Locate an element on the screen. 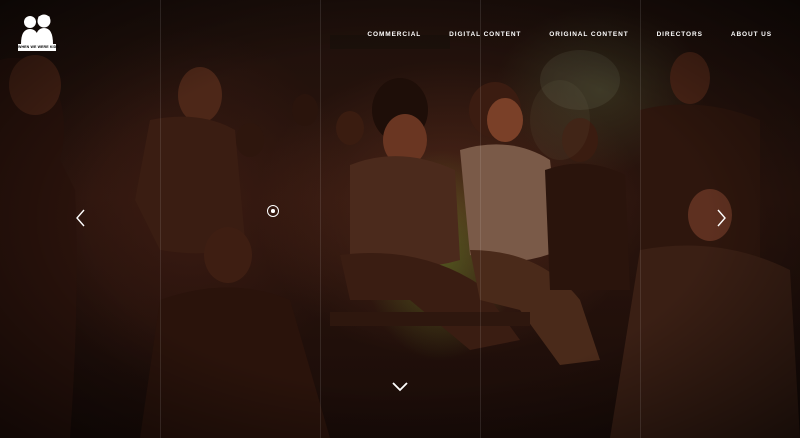 The width and height of the screenshot is (800, 438). two-children-silhouette-icon is located at coordinates (37, 29).